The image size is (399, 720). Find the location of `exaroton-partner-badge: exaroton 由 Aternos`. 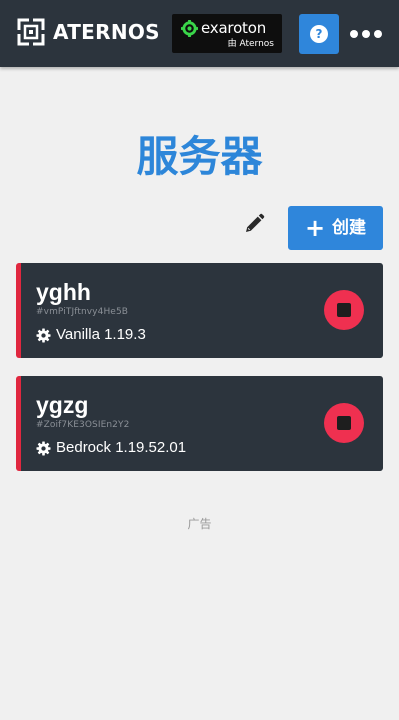

exaroton-partner-badge: exaroton 由 Aternos is located at coordinates (227, 33).